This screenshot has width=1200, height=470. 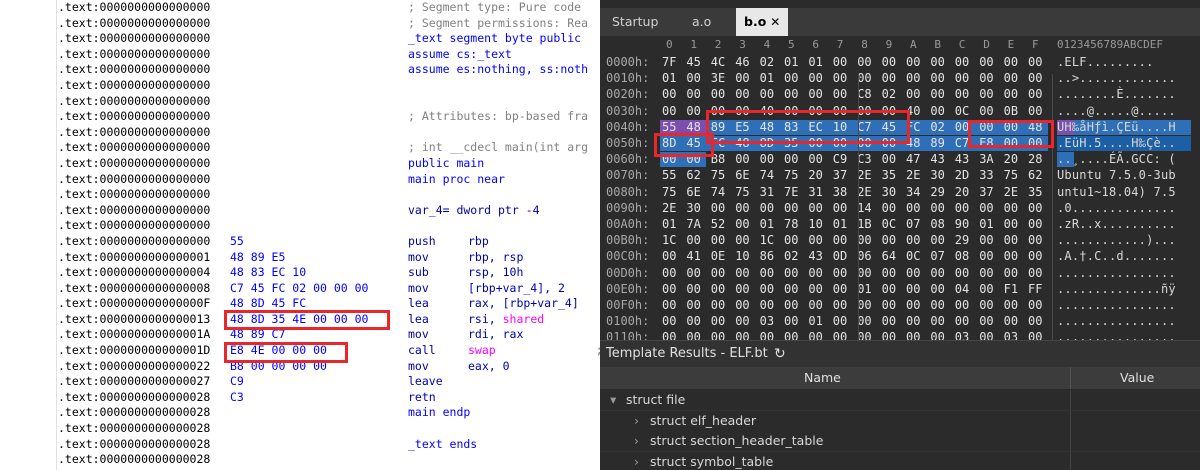 What do you see at coordinates (1035, 159) in the screenshot?
I see `hex-byte: 28` at bounding box center [1035, 159].